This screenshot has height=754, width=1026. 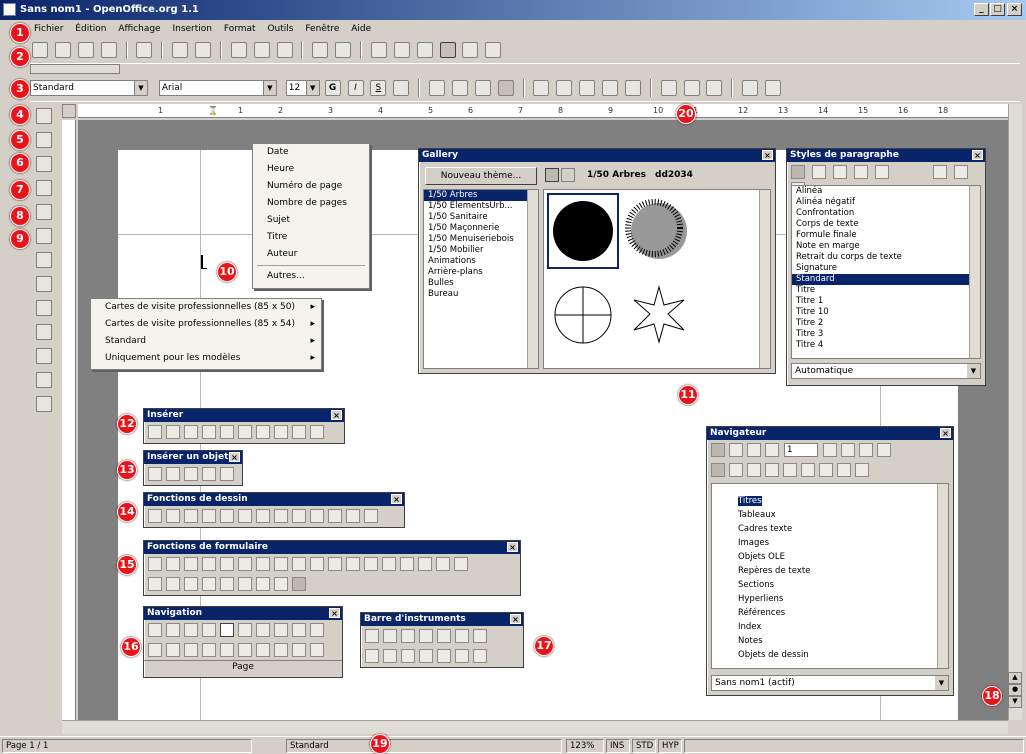 I want to click on form-open-design-icon, so click(x=245, y=584).